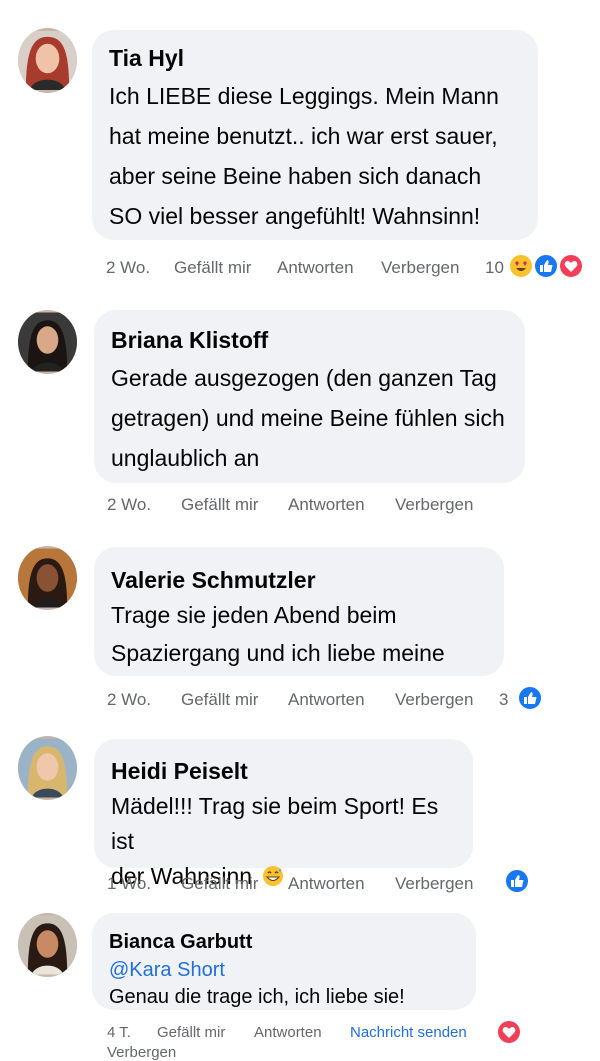 The height and width of the screenshot is (1061, 600). I want to click on author-name: Bianca Garbutt, so click(180, 942).